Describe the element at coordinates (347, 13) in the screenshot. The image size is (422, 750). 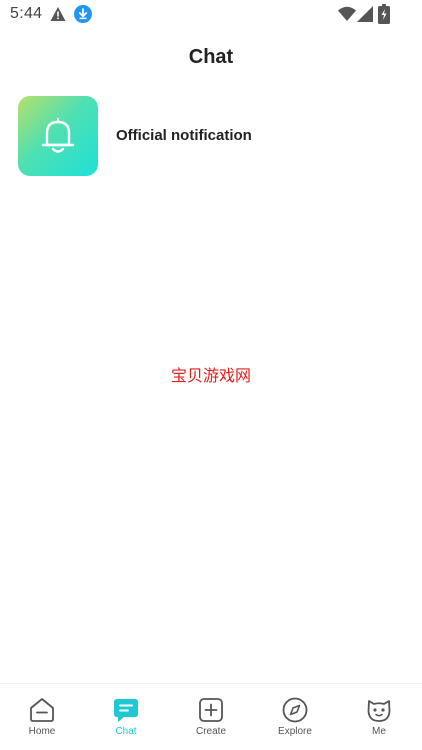
I see `wifi-icon` at that location.